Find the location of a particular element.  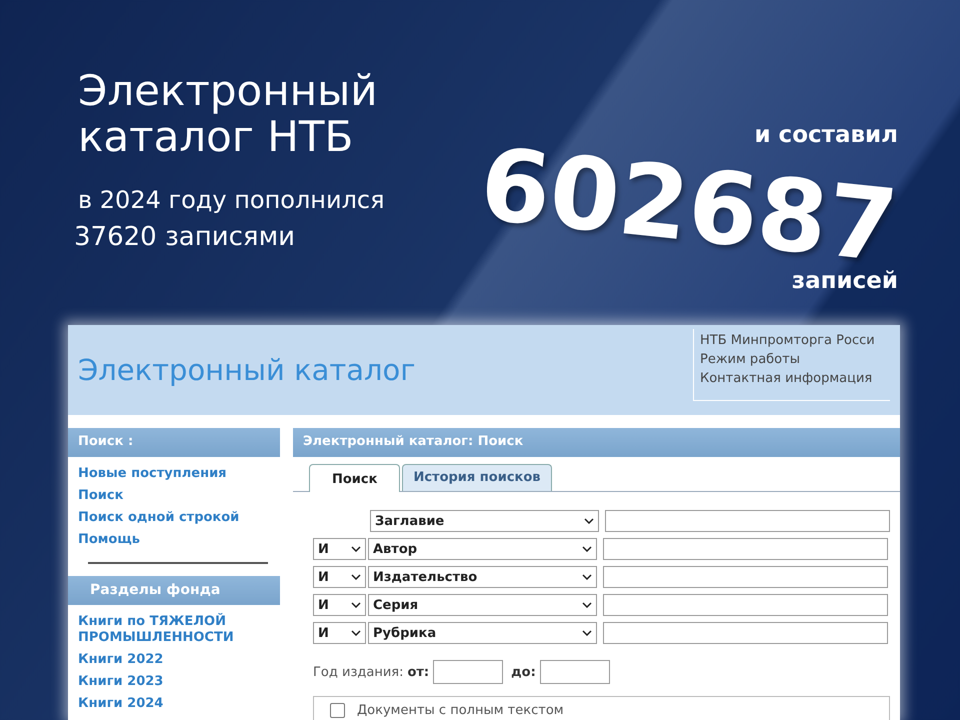

field-select: Заглавие is located at coordinates (484, 521).